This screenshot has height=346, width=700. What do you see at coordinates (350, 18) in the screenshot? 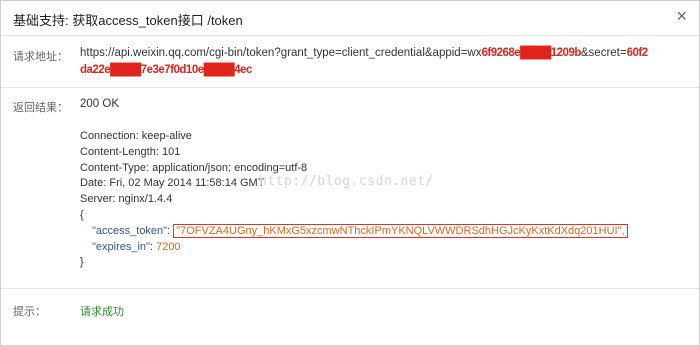
I see `dialog-header: 基础支持: 获取access_token接口 /token ×` at bounding box center [350, 18].